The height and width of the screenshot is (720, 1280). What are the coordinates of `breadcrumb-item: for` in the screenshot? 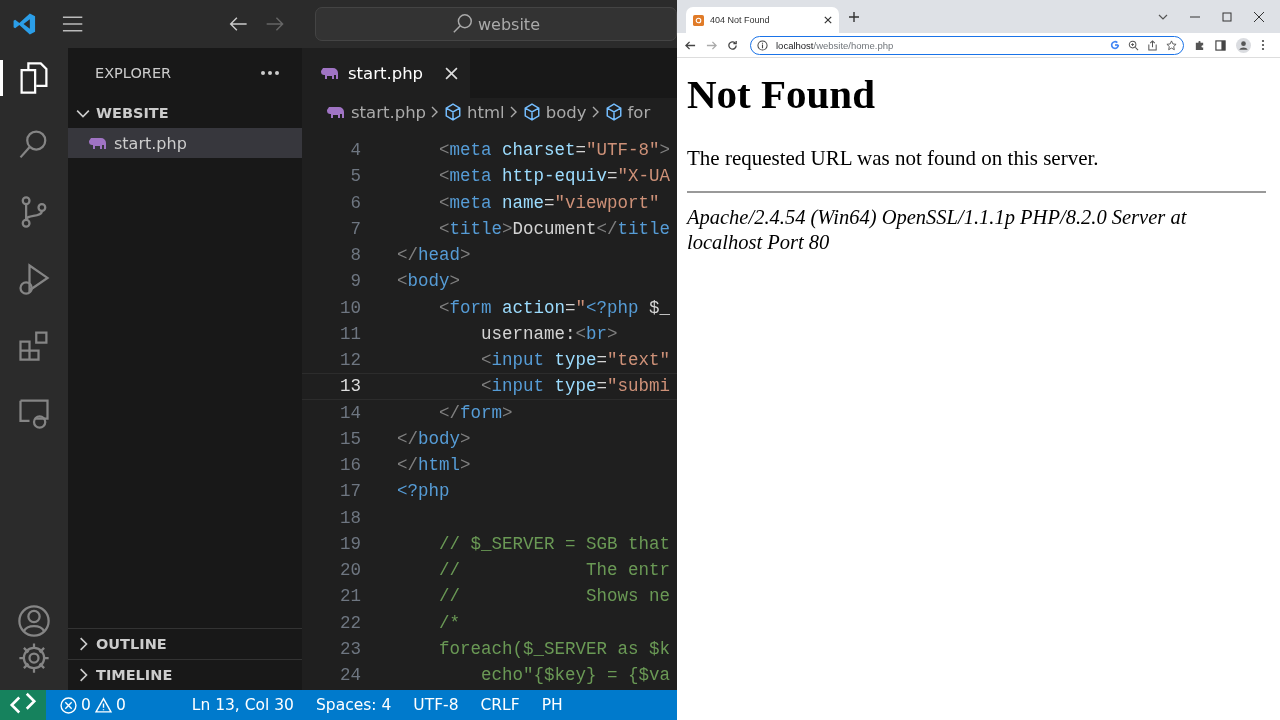 It's located at (639, 112).